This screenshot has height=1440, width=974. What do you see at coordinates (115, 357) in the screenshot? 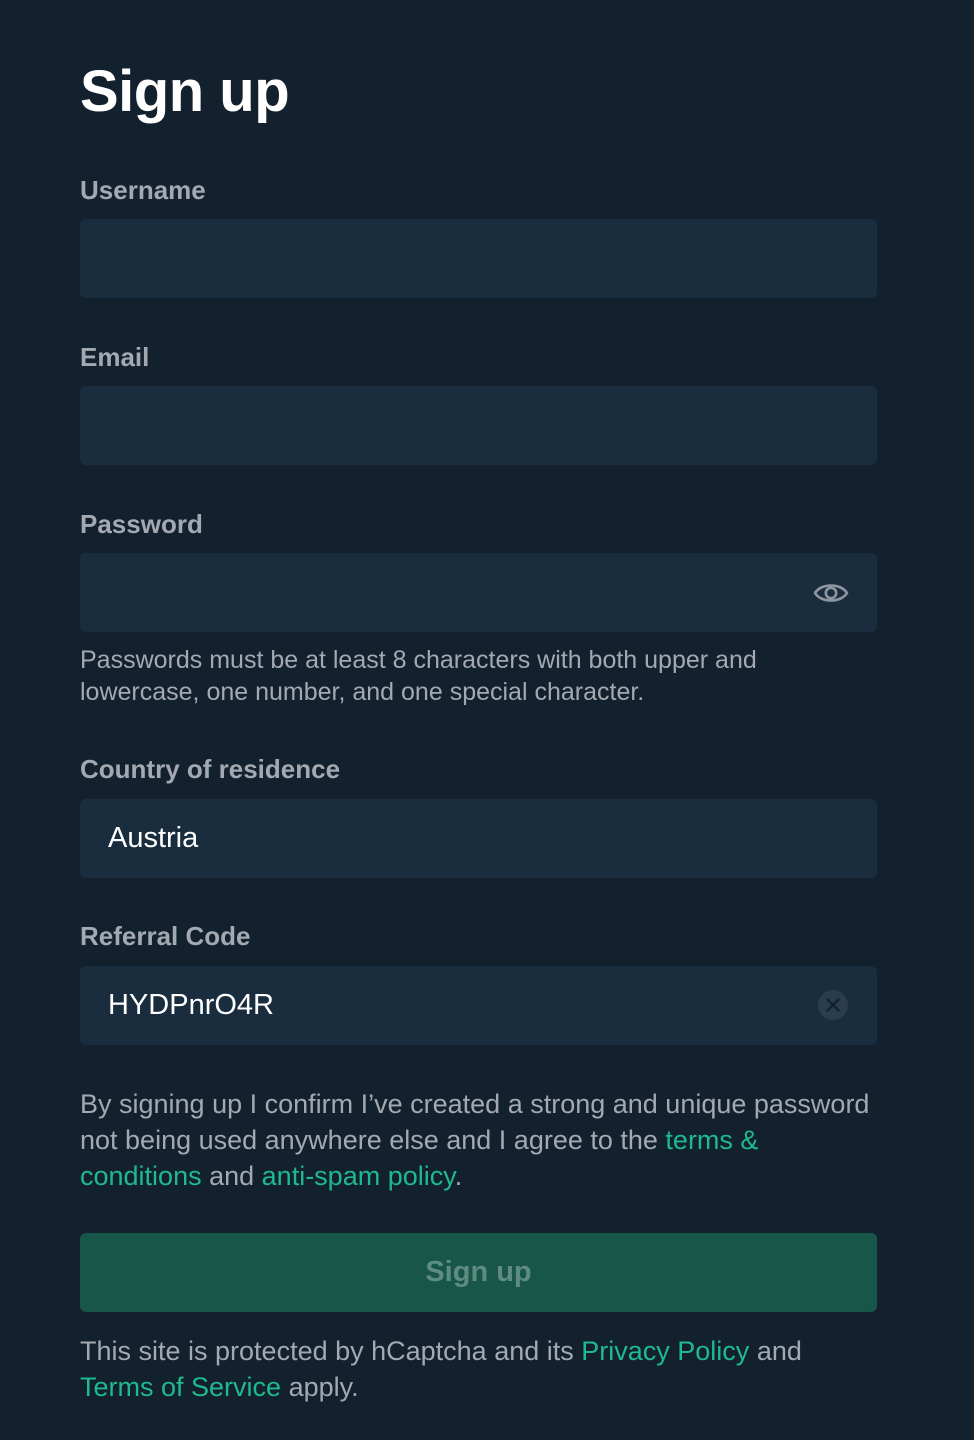
I see `email-label: Email` at bounding box center [115, 357].